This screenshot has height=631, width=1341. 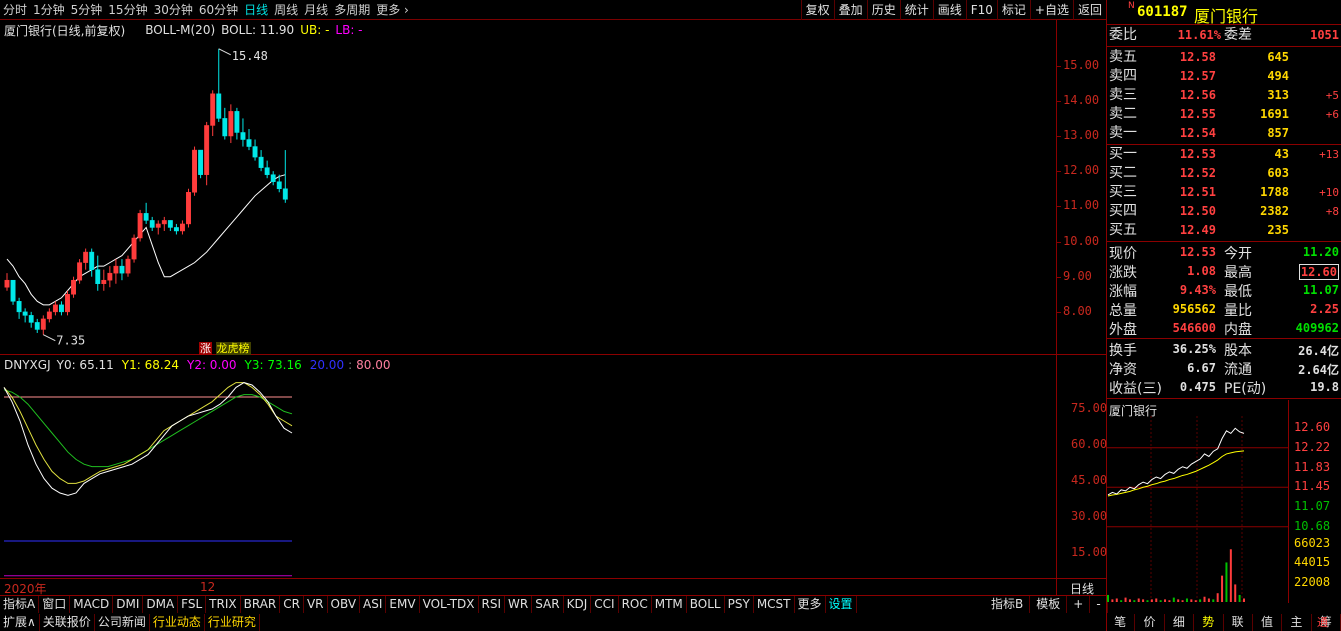 I want to click on indicator-tab-16: SAR, so click(x=548, y=604).